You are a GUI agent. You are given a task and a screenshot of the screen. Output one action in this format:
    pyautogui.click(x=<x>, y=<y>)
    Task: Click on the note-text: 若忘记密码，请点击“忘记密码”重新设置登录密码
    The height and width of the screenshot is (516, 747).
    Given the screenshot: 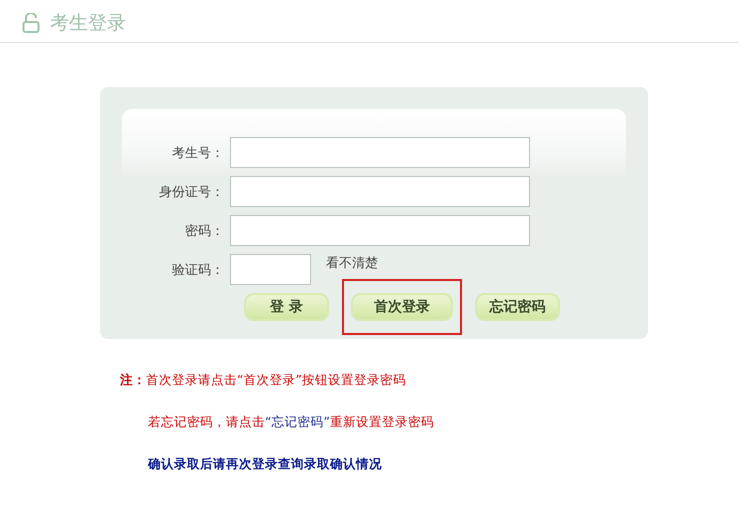 What is the action you would take?
    pyautogui.click(x=291, y=422)
    